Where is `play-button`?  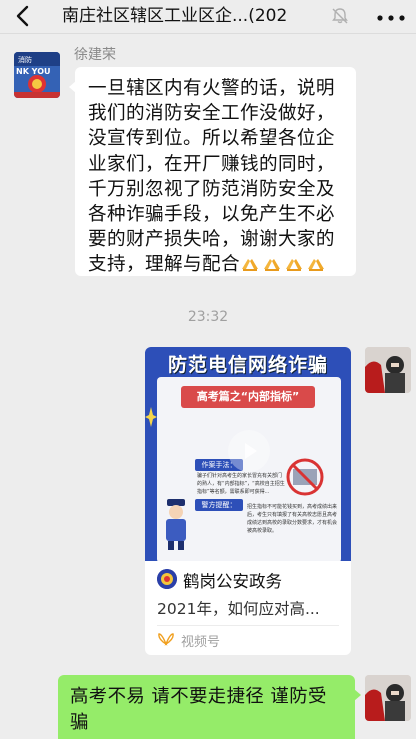
play-button is located at coordinates (249, 451).